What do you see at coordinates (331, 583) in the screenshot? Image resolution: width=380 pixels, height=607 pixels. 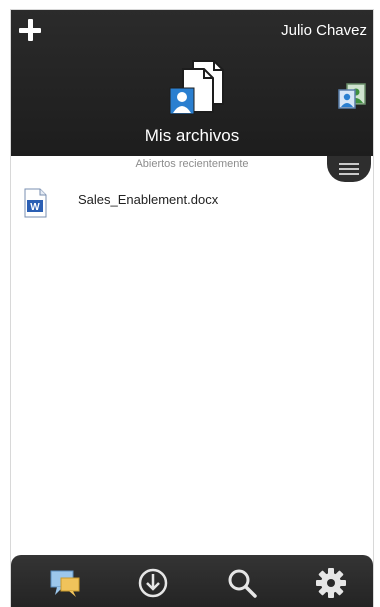 I see `gear-icon` at bounding box center [331, 583].